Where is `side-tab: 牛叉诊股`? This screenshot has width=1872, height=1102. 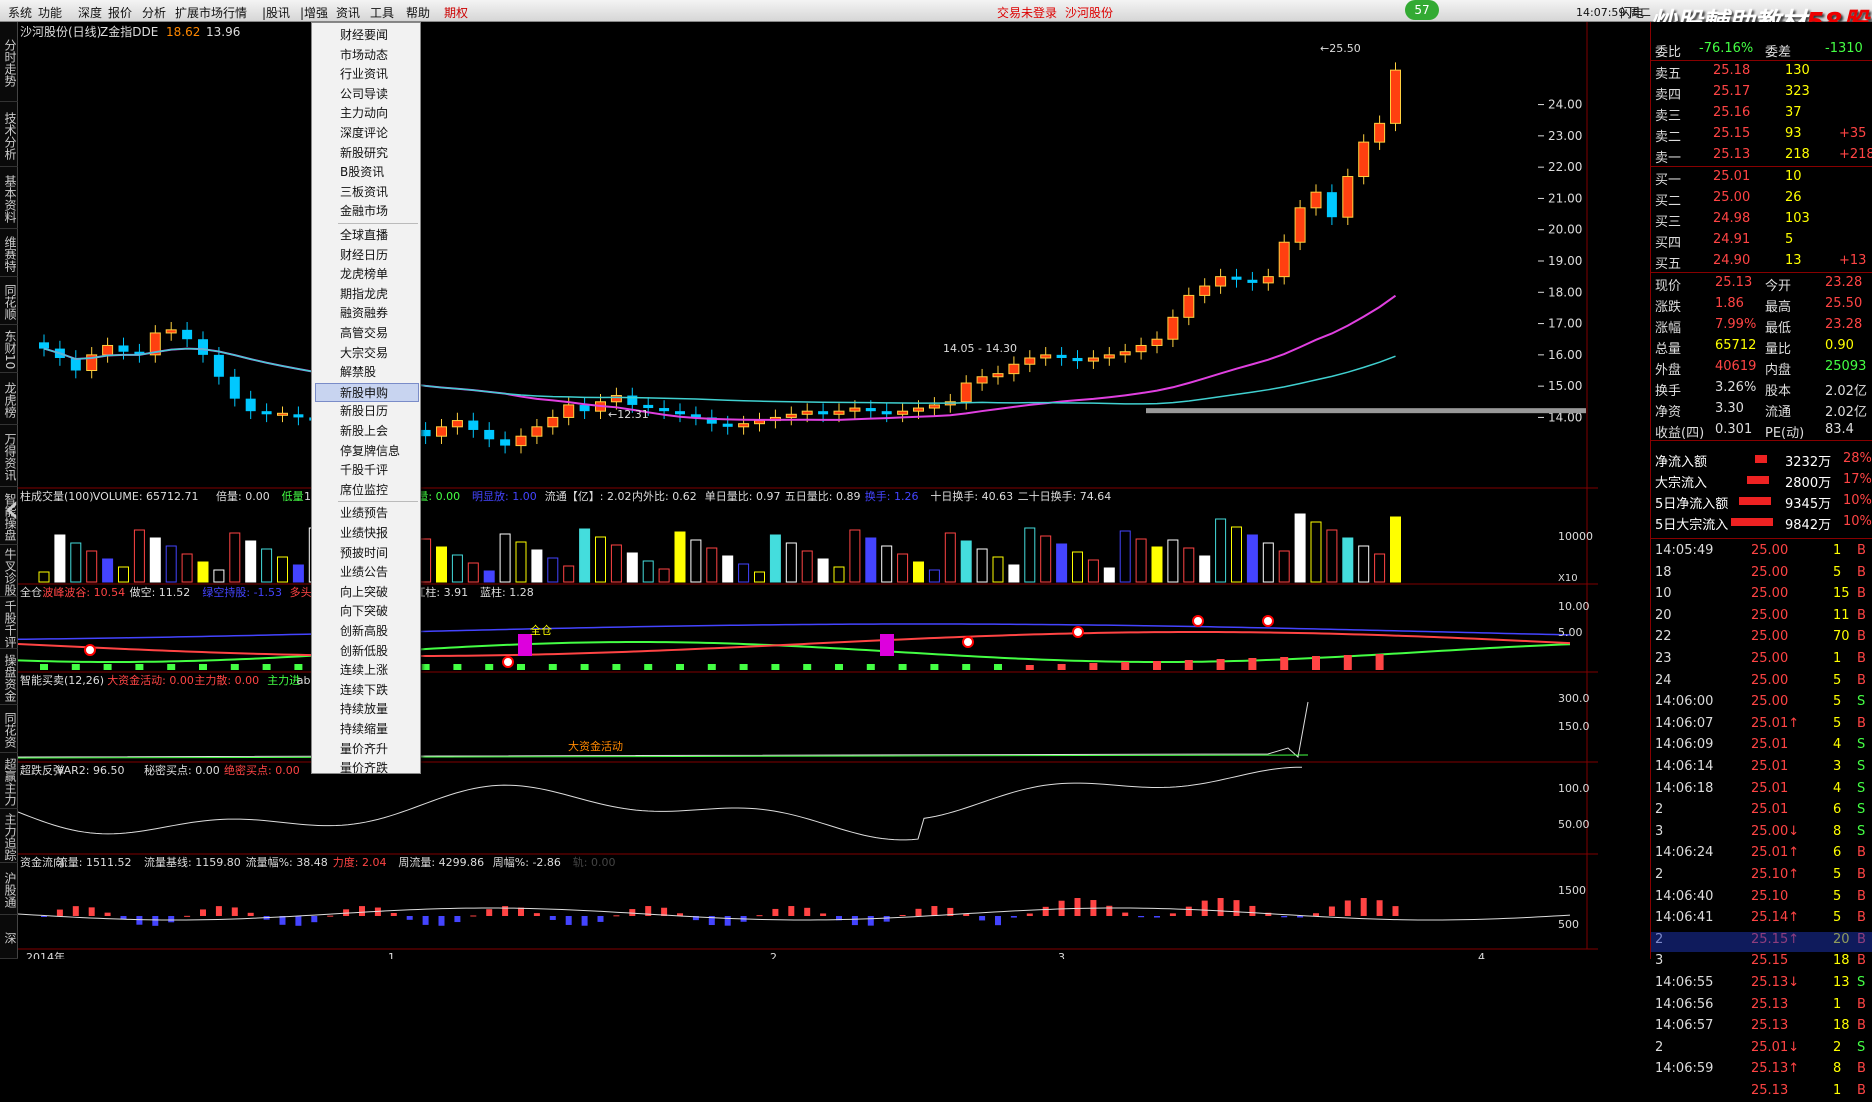
side-tab: 牛叉诊股 is located at coordinates (9, 571).